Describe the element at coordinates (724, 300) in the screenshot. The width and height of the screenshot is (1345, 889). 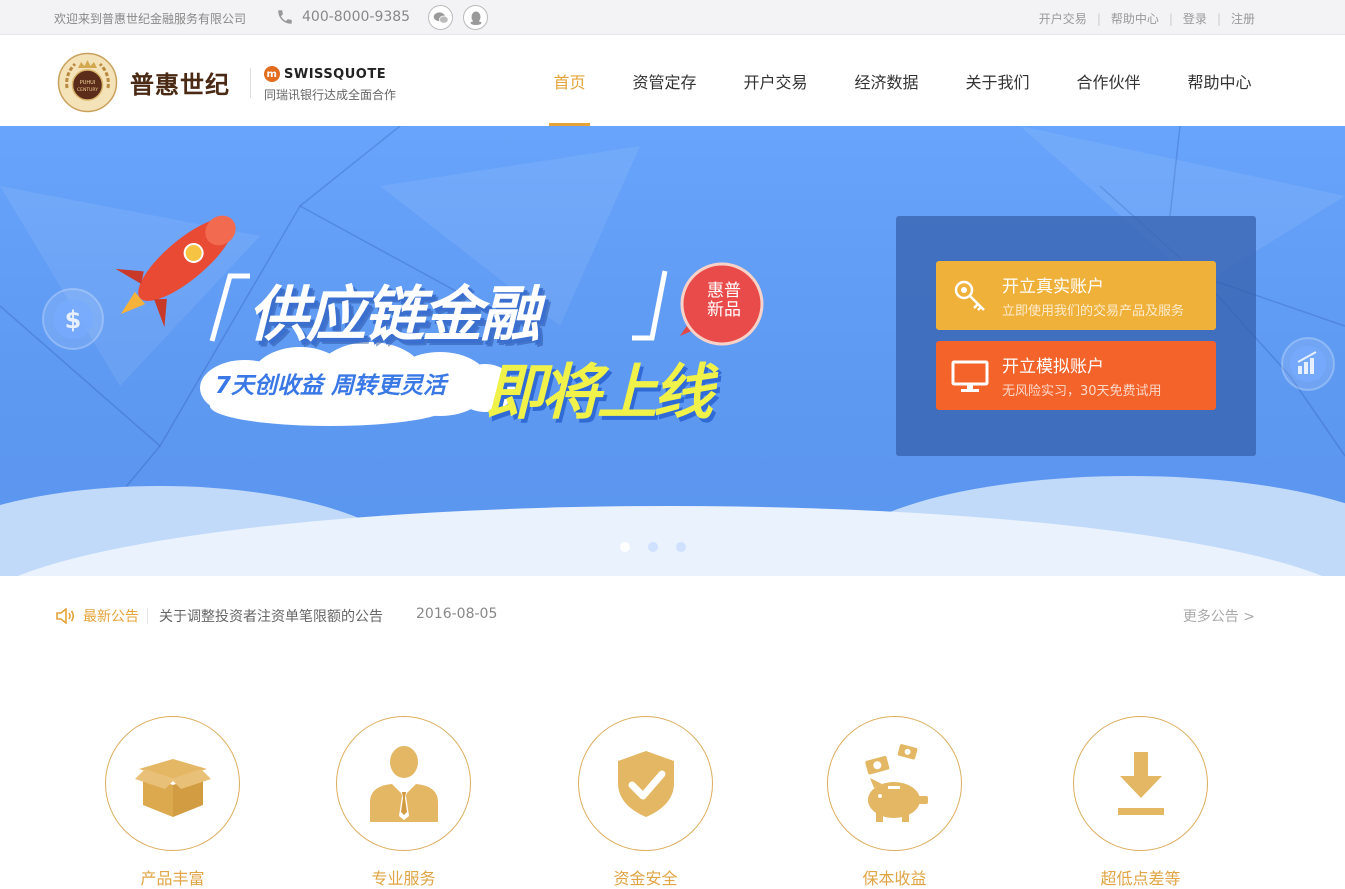
I see `new-product-badge-text: 惠普 新品` at that location.